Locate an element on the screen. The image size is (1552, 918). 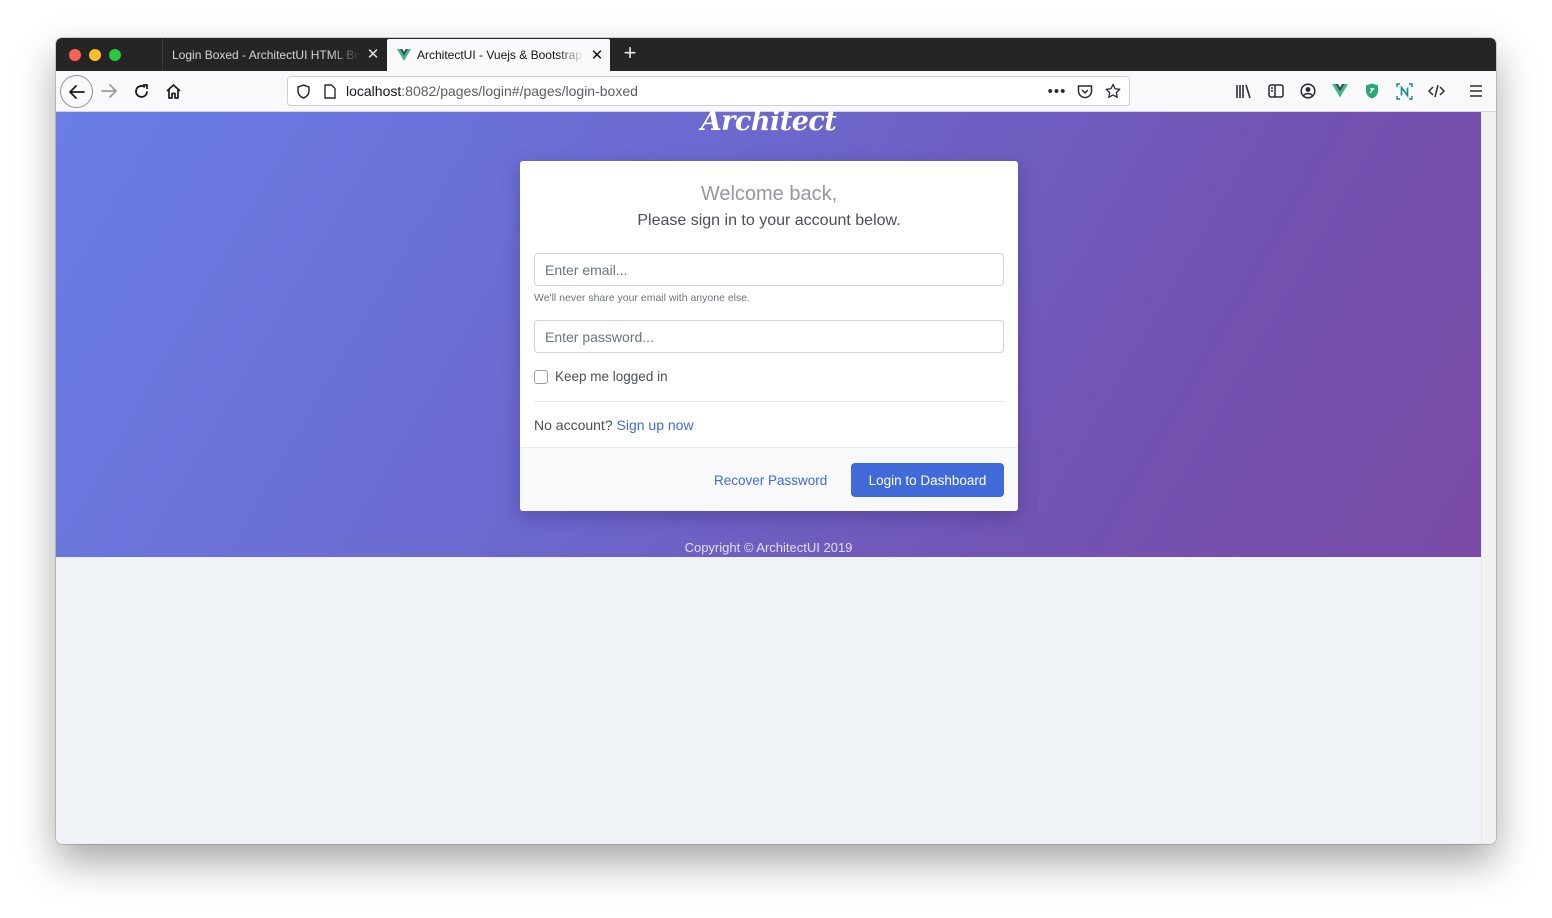
sidebar-icon is located at coordinates (1276, 91).